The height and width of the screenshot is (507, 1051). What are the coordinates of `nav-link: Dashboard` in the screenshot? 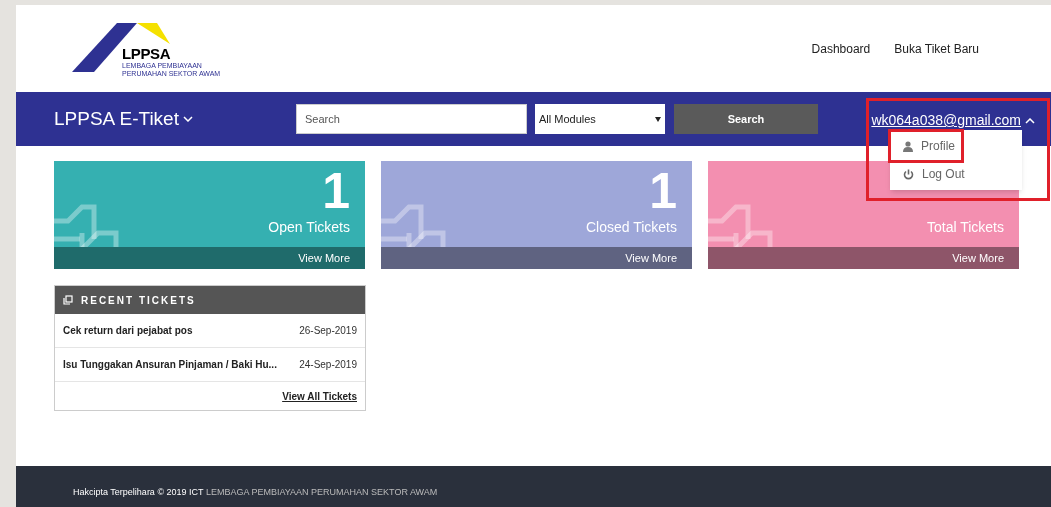 It's located at (841, 48).